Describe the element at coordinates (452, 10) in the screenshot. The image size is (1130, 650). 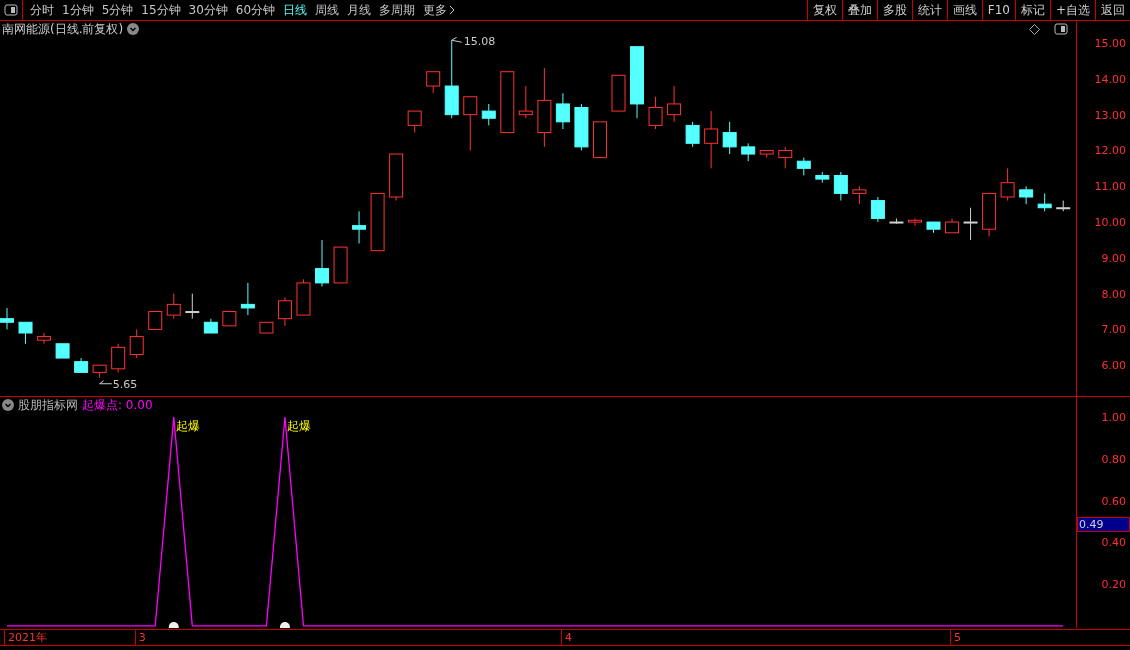
I see `chevron-right-icon` at that location.